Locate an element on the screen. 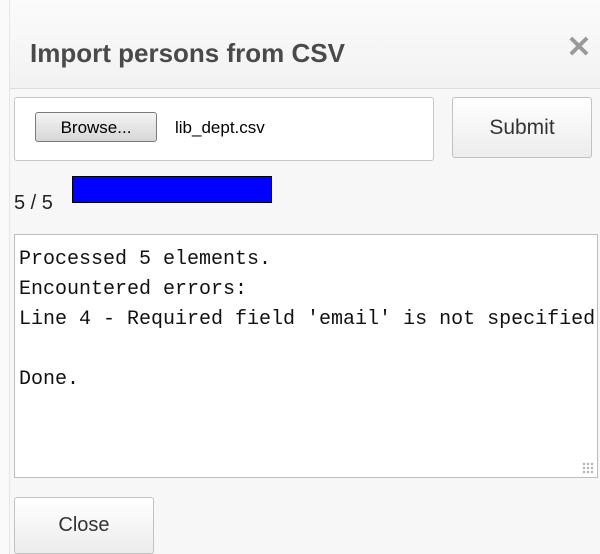  submit-button: Submit is located at coordinates (522, 127).